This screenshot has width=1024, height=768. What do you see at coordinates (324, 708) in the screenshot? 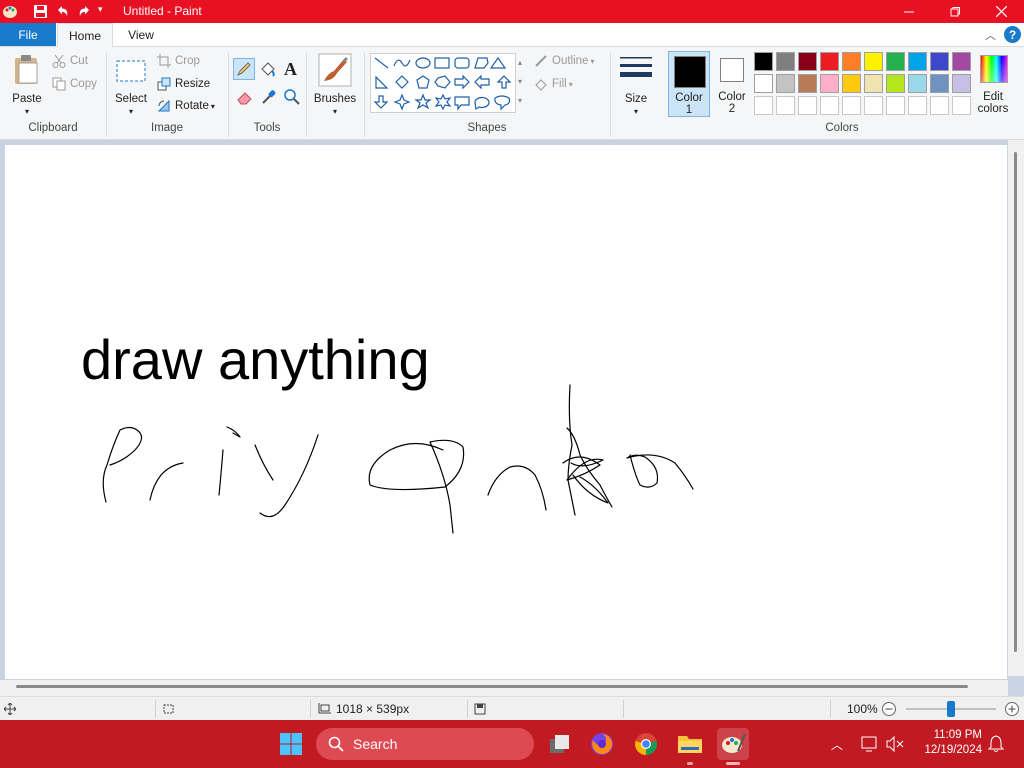
I see `canvas-size-icon` at bounding box center [324, 708].